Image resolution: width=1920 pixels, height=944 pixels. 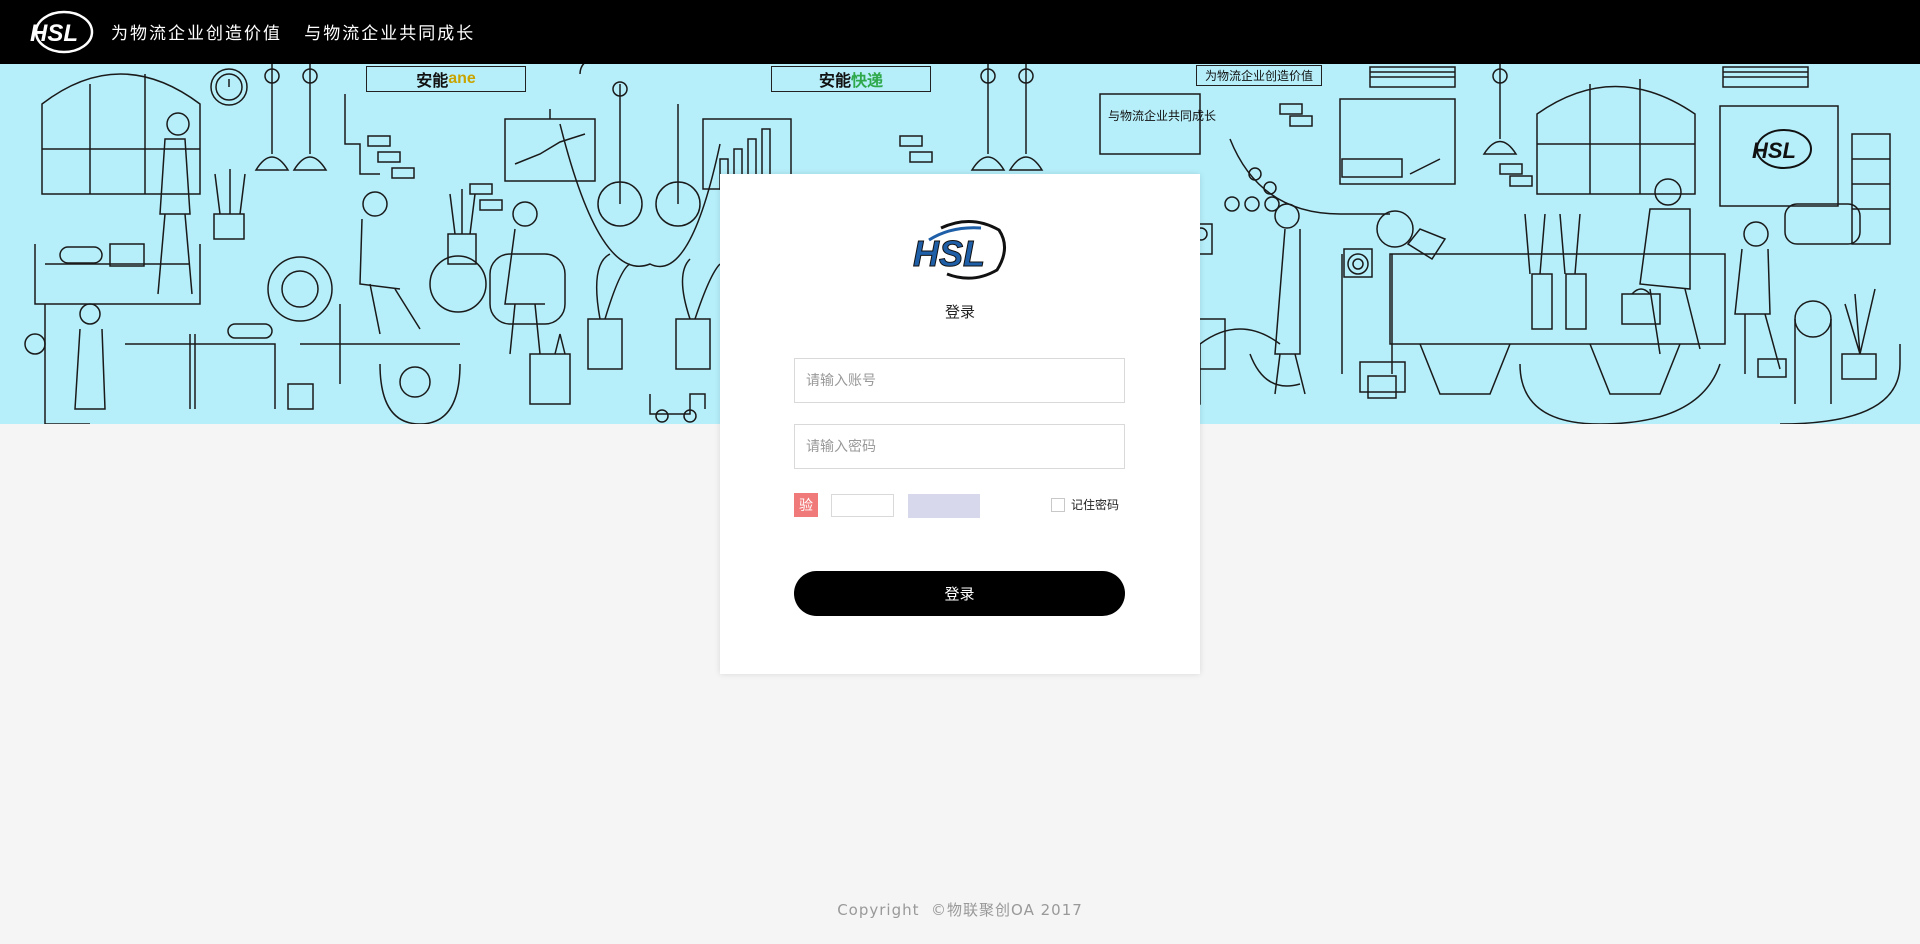 What do you see at coordinates (1162, 116) in the screenshot?
I see `wall-sign-growth: 与物流企业共同成长` at bounding box center [1162, 116].